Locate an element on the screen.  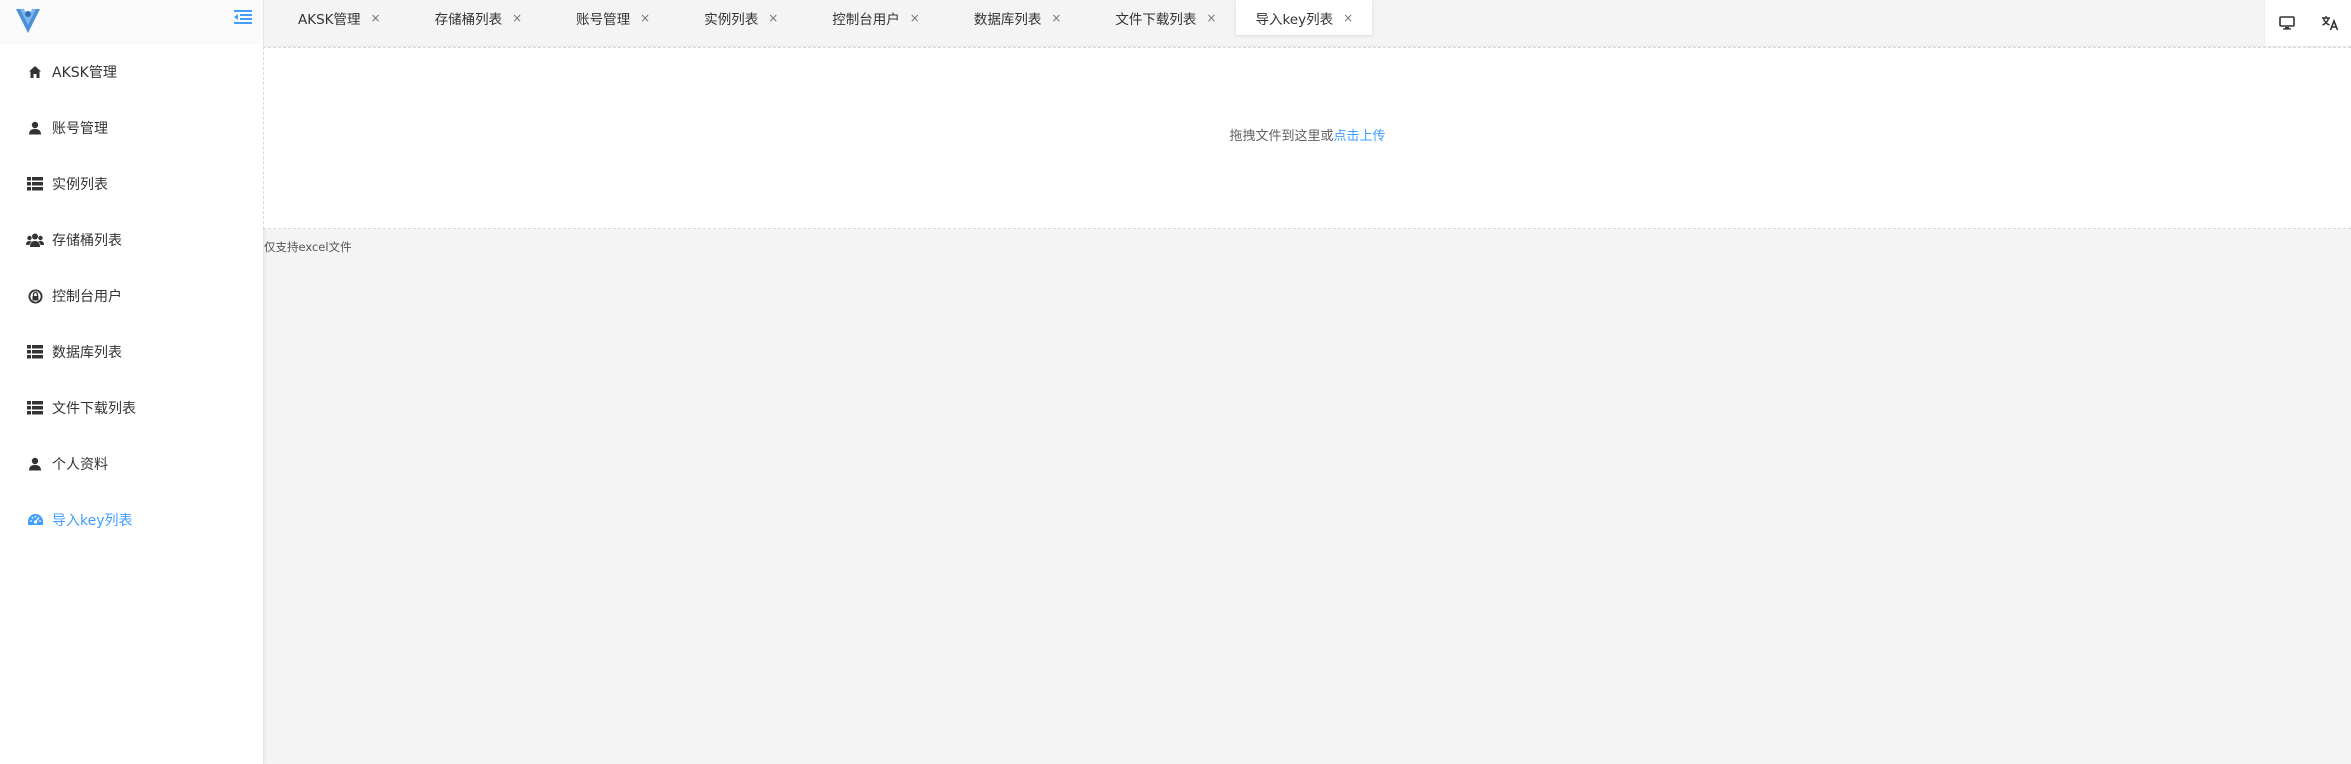
upload-prompt: 拖拽文件到这里或点击上传 is located at coordinates (1307, 134).